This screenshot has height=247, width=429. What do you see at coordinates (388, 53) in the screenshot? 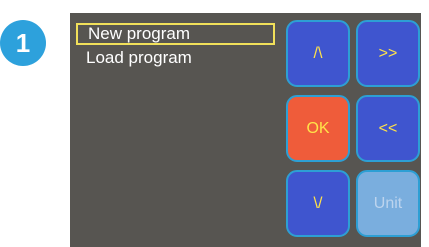
I see `forward-button: >>` at bounding box center [388, 53].